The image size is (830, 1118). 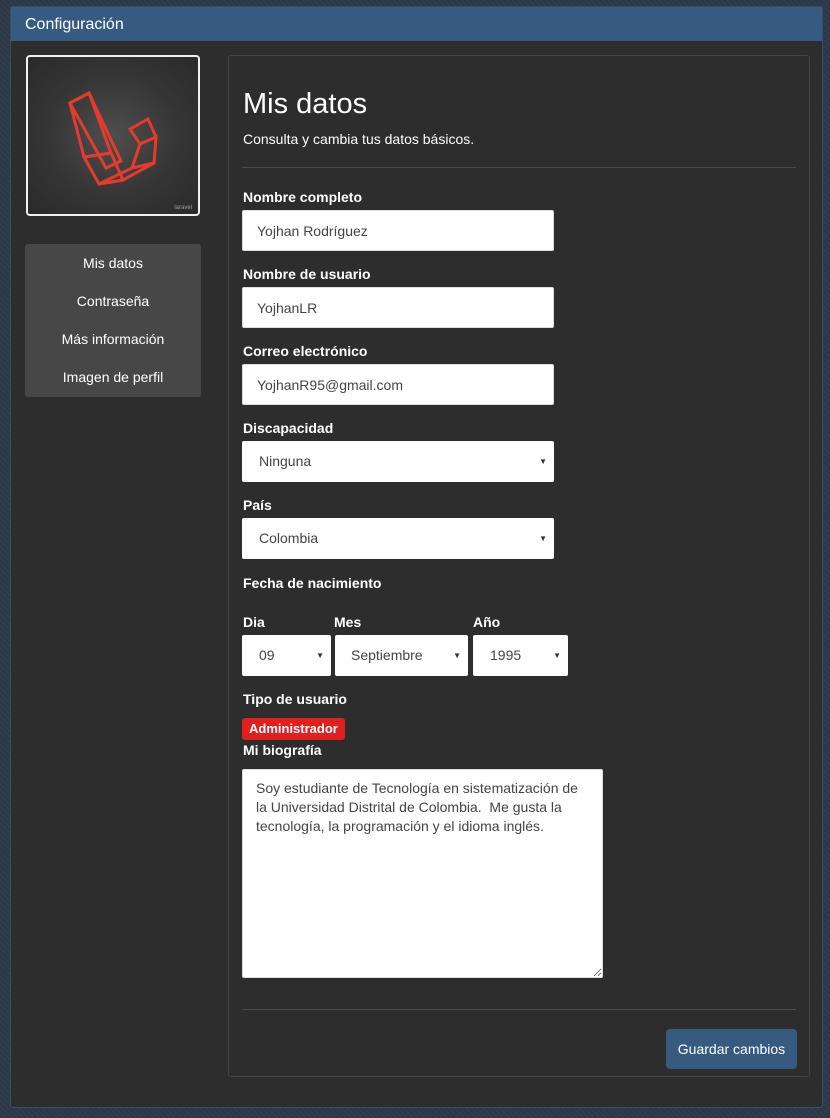 I want to click on country-label: País, so click(x=257, y=505).